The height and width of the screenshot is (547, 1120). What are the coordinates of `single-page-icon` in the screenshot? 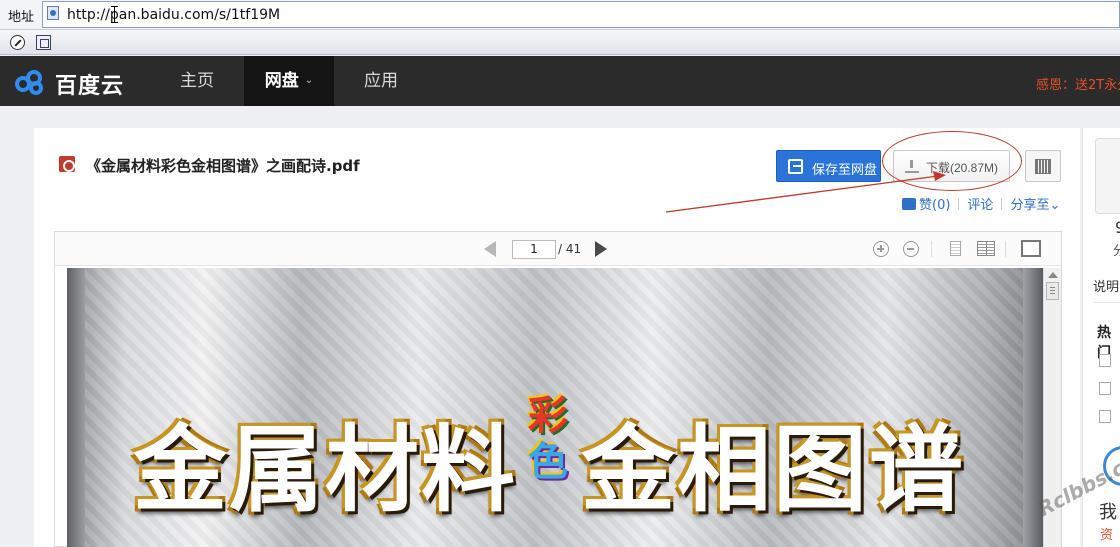 It's located at (955, 248).